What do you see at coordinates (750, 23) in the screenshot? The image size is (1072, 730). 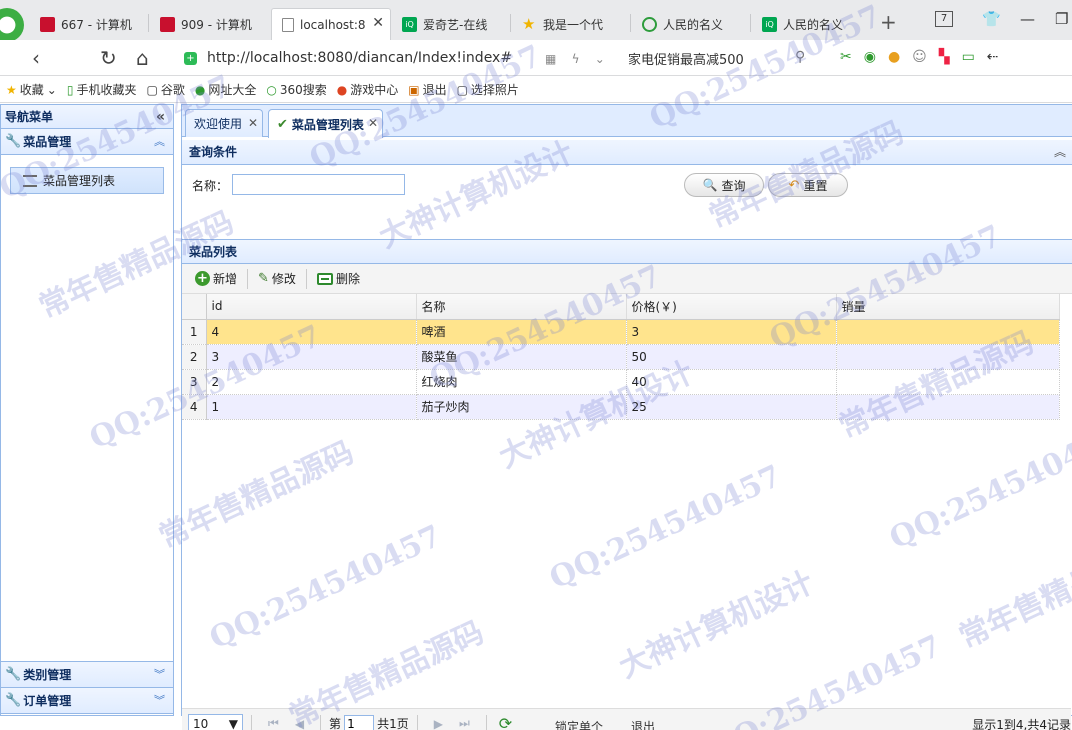 I see `tab-divider` at bounding box center [750, 23].